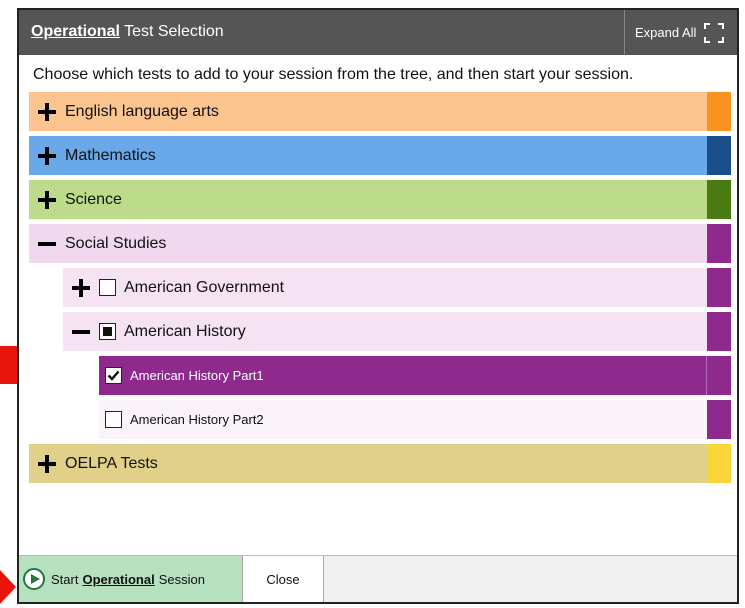 Image resolution: width=745 pixels, height=608 pixels. Describe the element at coordinates (142, 111) in the screenshot. I see `tree-item-label: English language arts` at that location.